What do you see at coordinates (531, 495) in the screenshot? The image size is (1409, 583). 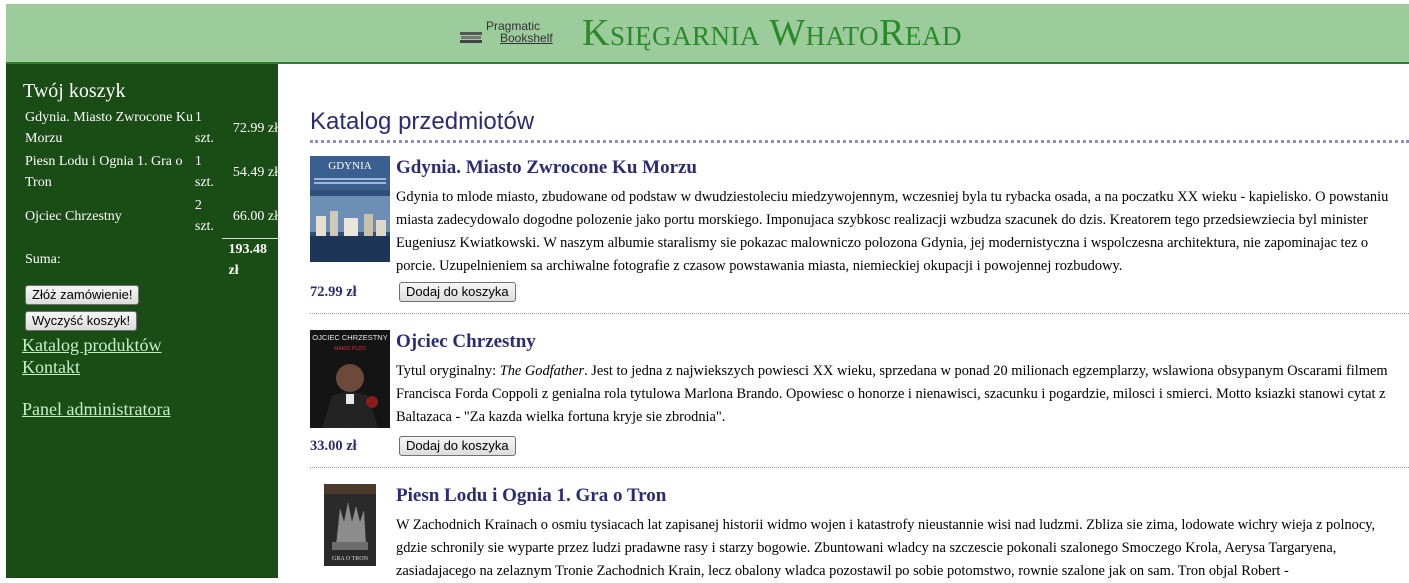 I see `product-title: Piesn Lodu i Ognia 1. Gra o Tron` at bounding box center [531, 495].